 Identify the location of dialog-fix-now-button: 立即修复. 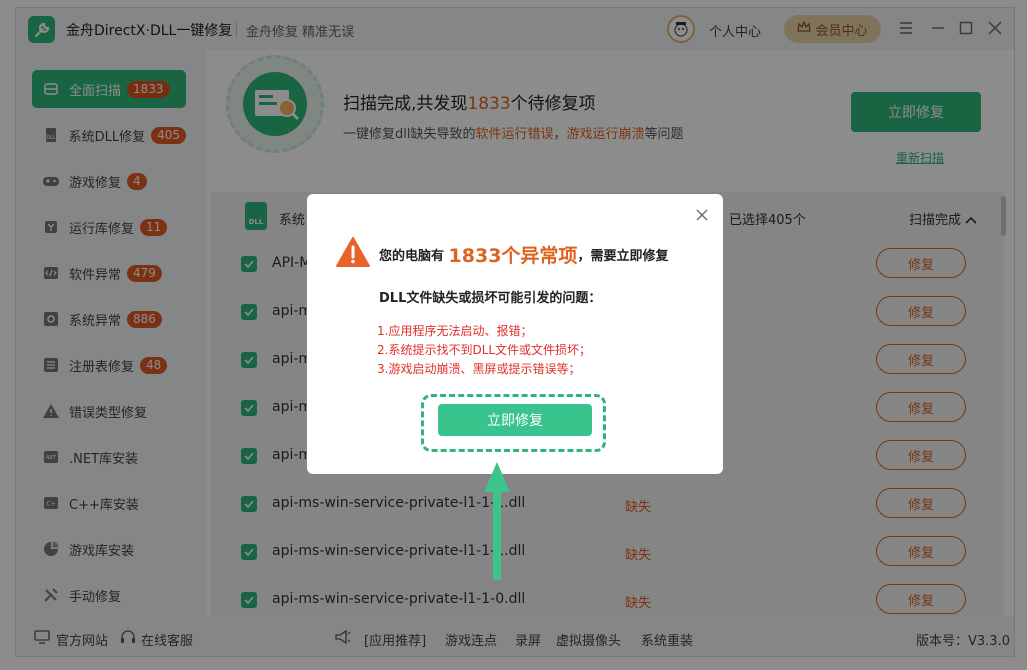
(515, 420).